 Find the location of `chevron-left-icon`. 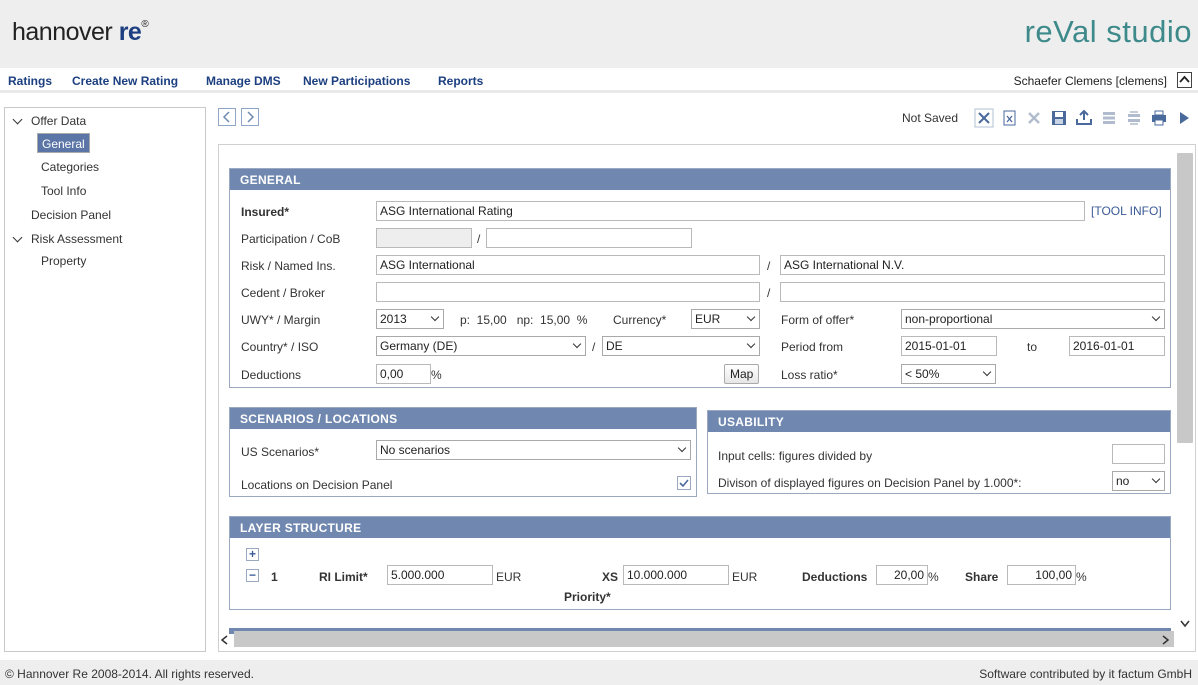

chevron-left-icon is located at coordinates (225, 640).